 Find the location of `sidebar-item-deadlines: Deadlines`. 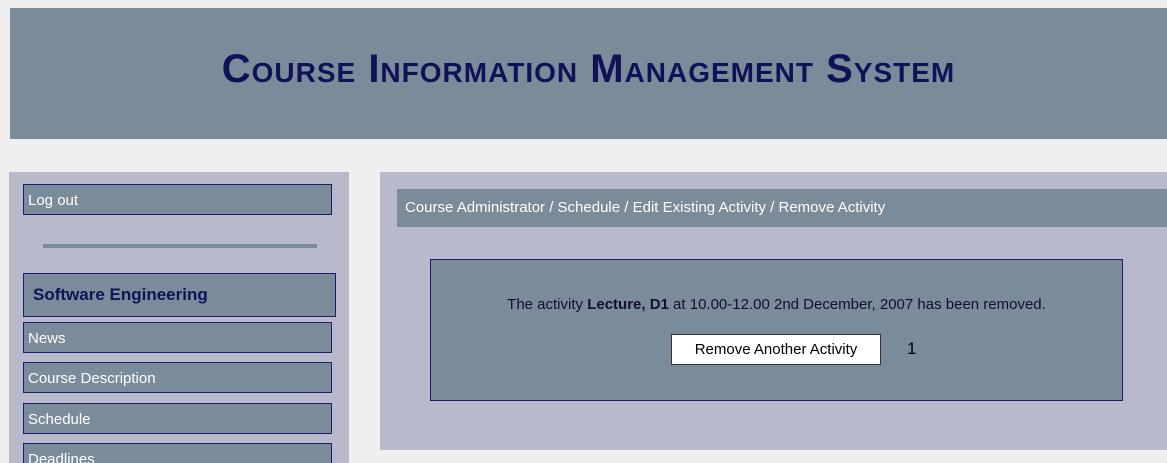

sidebar-item-deadlines: Deadlines is located at coordinates (177, 453).